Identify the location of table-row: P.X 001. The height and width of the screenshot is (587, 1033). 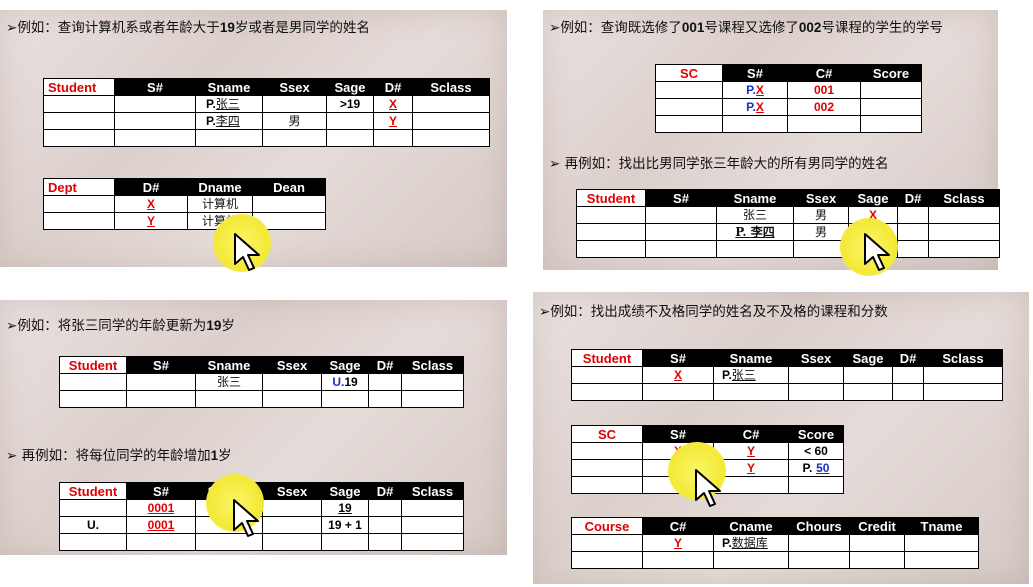
(788, 90).